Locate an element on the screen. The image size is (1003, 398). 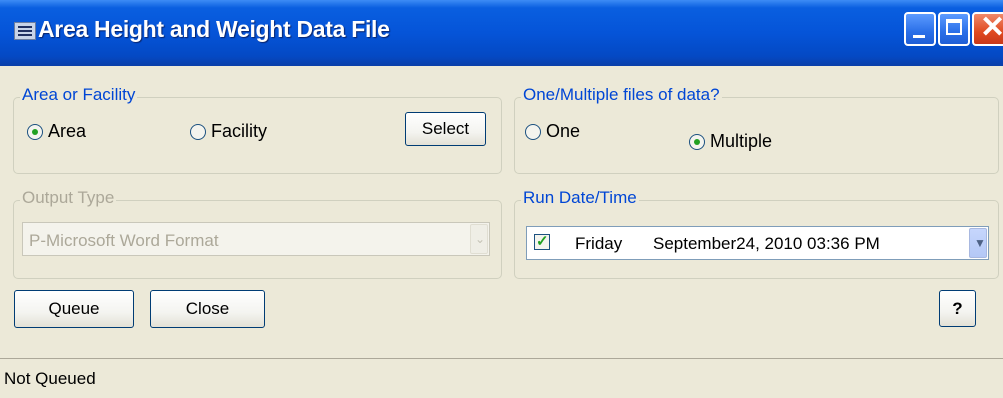
output-type-value: P-Microsoft Word Format is located at coordinates (124, 240).